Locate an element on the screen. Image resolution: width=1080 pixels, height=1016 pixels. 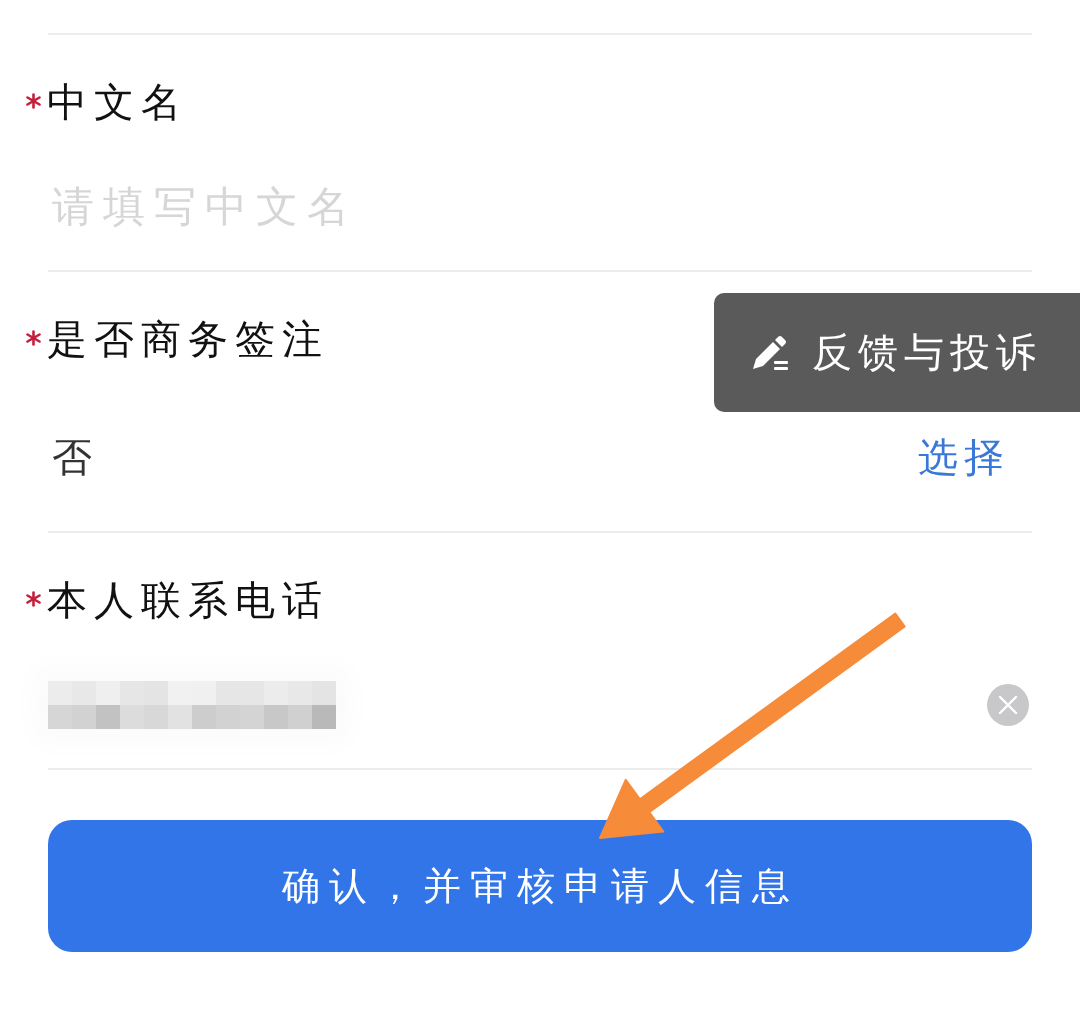
field-label: 中文名 is located at coordinates (117, 103).